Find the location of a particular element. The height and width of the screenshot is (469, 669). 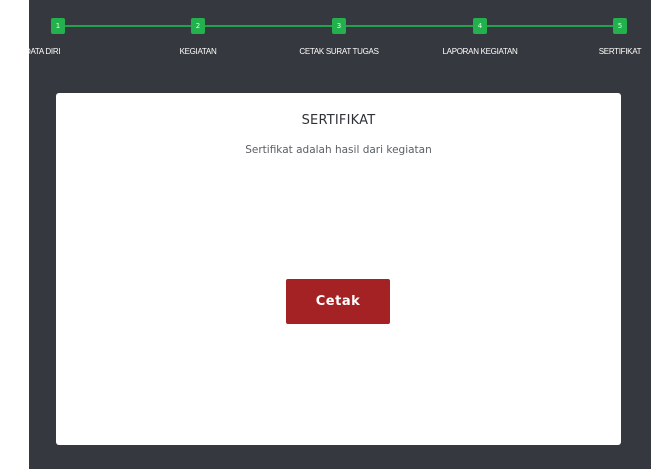

step-4-marker: 4 is located at coordinates (480, 26).